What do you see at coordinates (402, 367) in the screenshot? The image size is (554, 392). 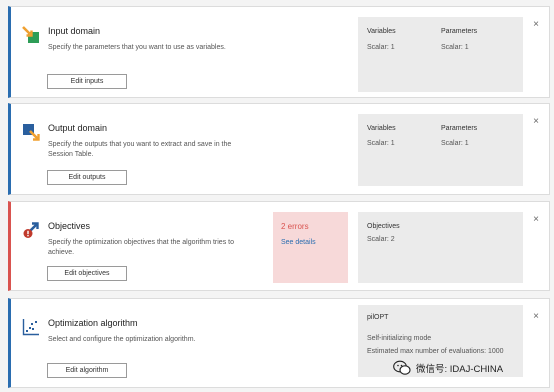 I see `wechat-icon` at bounding box center [402, 367].